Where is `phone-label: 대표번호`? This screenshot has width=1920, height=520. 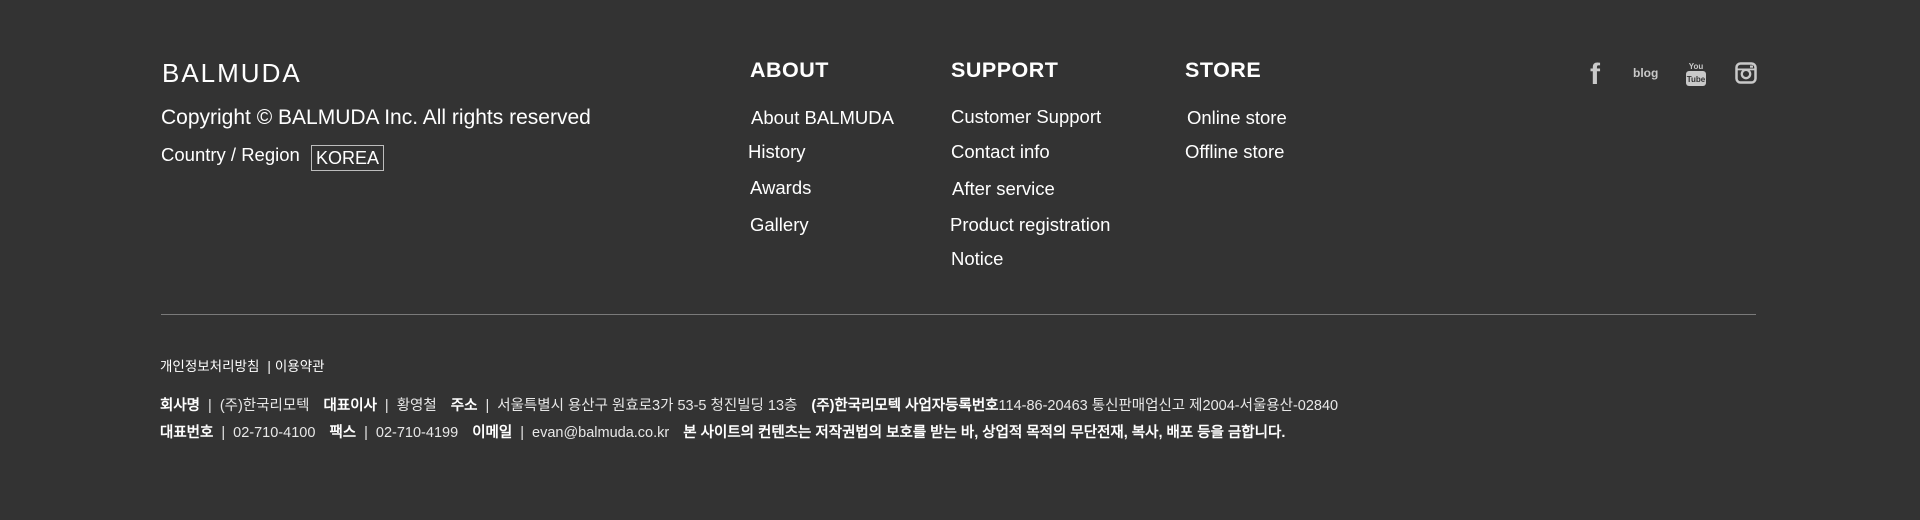 phone-label: 대표번호 is located at coordinates (187, 433).